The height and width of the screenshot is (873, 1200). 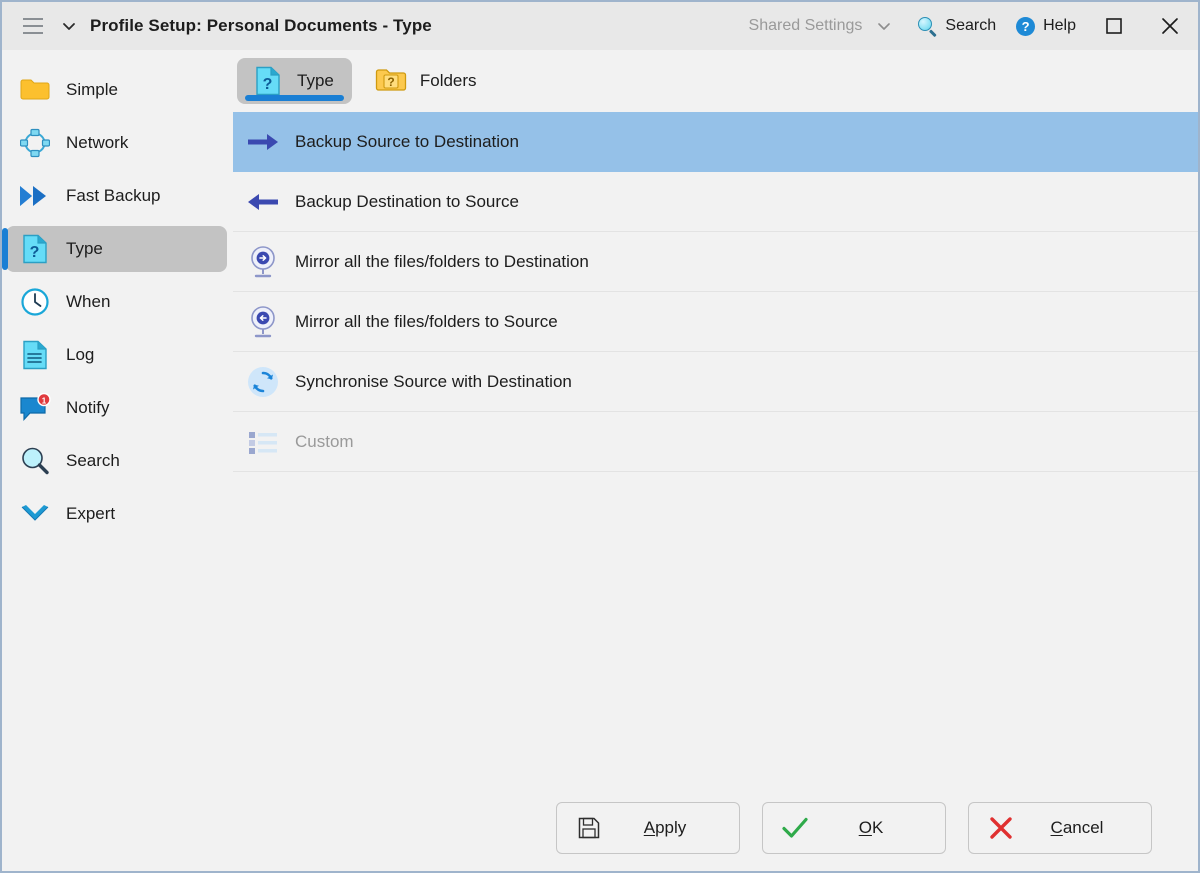 What do you see at coordinates (97, 142) in the screenshot?
I see `sidebar-item-label: Network` at bounding box center [97, 142].